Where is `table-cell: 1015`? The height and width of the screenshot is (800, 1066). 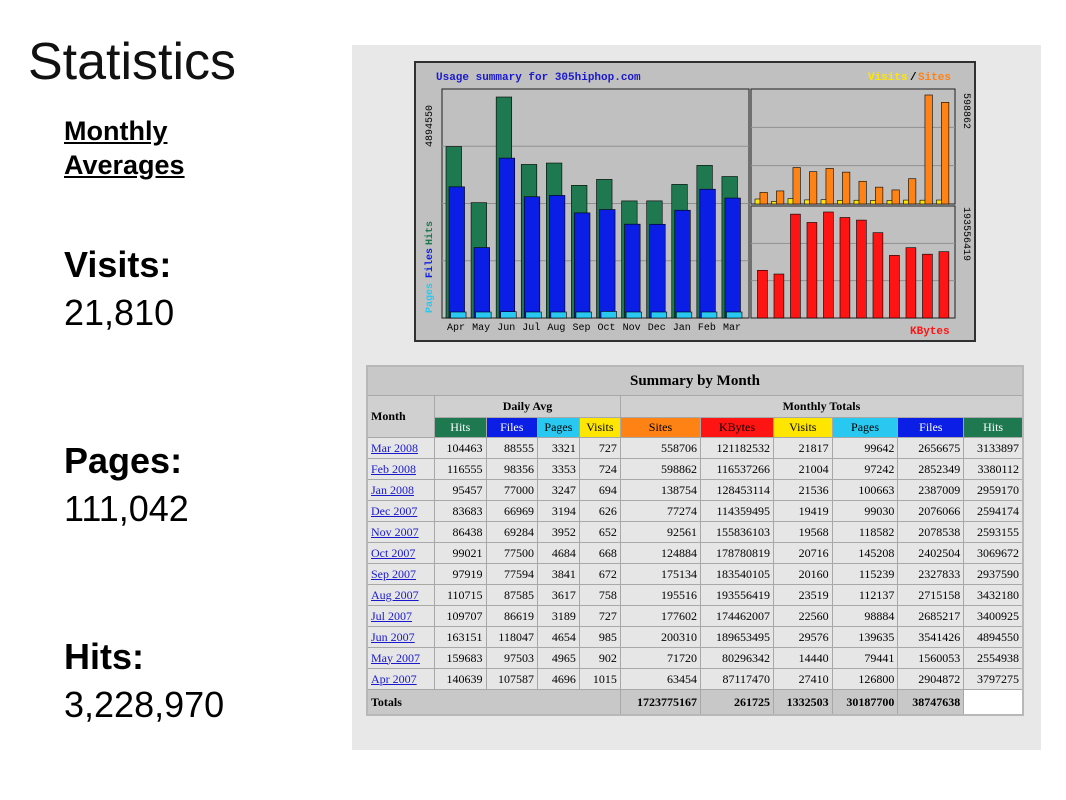
table-cell: 1015 is located at coordinates (599, 679).